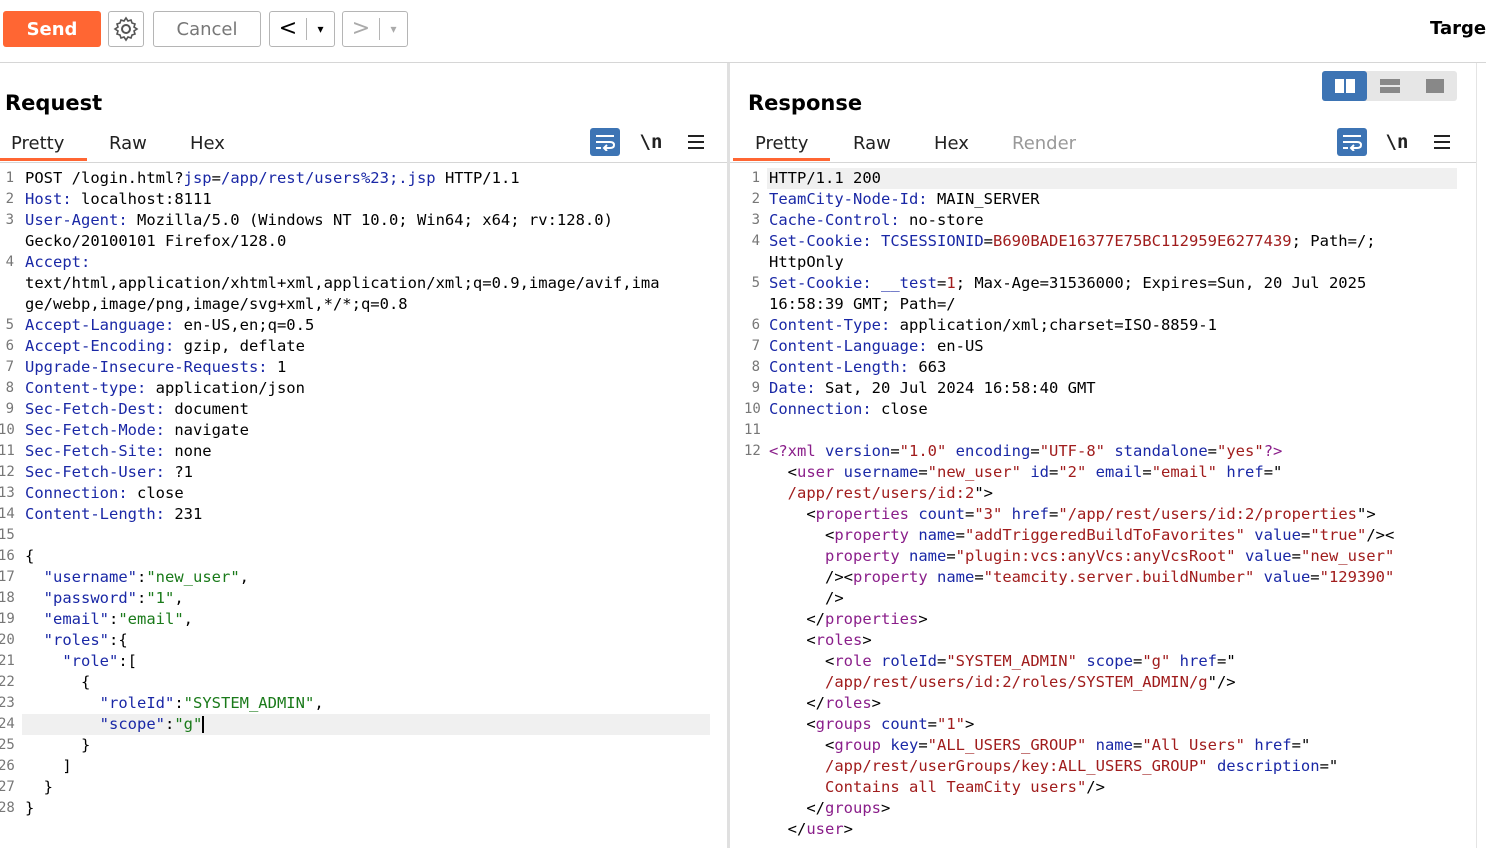 The height and width of the screenshot is (848, 1486). I want to click on line-number: 8, so click(755, 367).